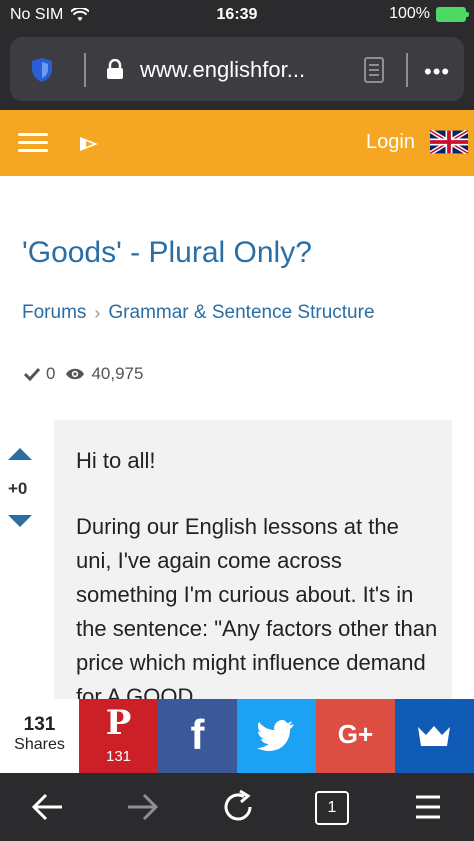 The width and height of the screenshot is (474, 841). Describe the element at coordinates (452, 14) in the screenshot. I see `battery-icon` at that location.